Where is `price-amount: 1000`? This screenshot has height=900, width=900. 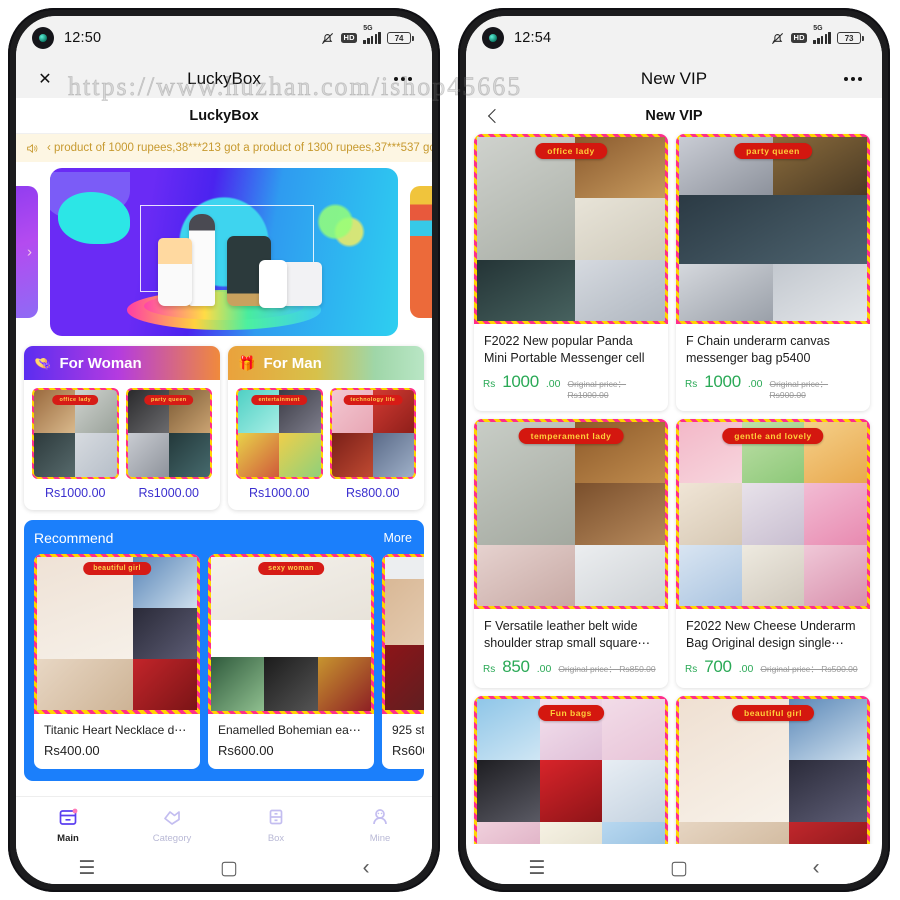
price-amount: 1000 is located at coordinates (520, 381).